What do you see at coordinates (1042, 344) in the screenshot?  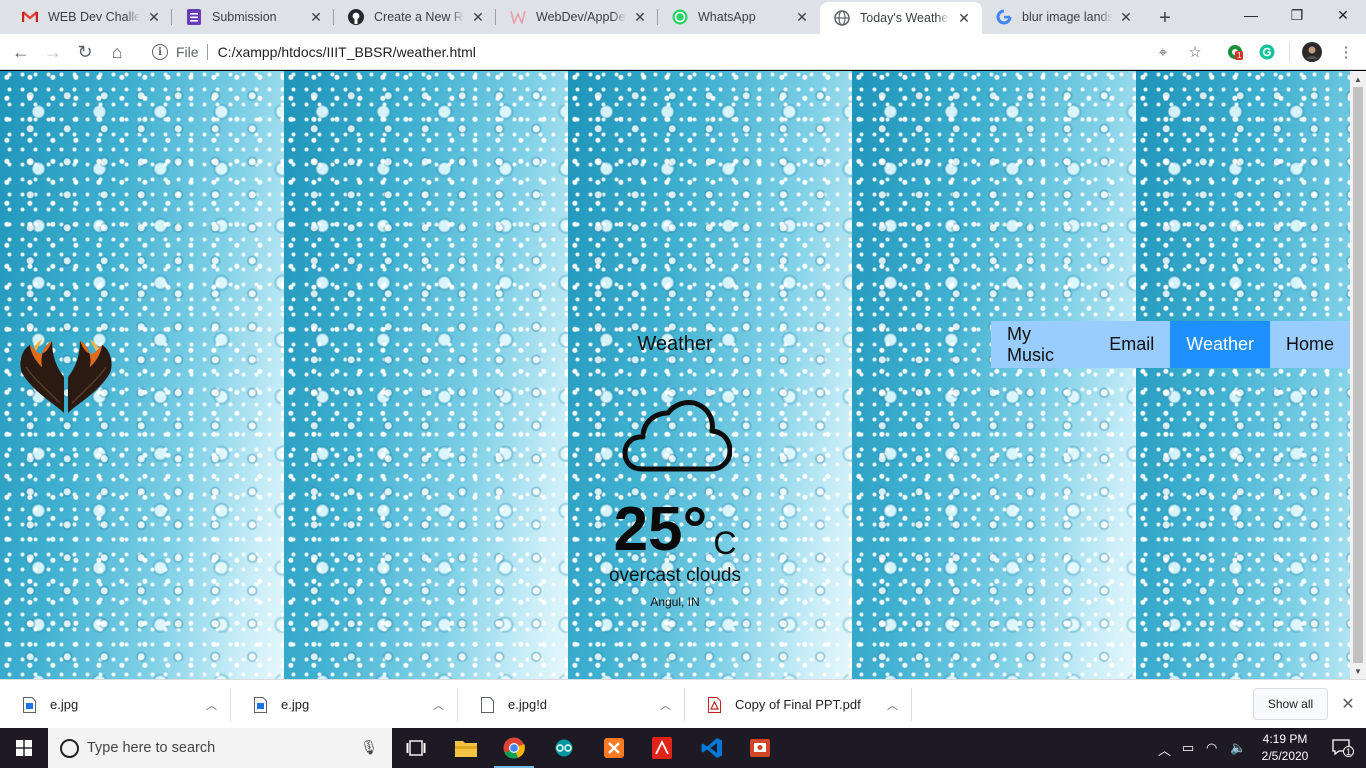 I see `nav-item-my-music: My Music` at bounding box center [1042, 344].